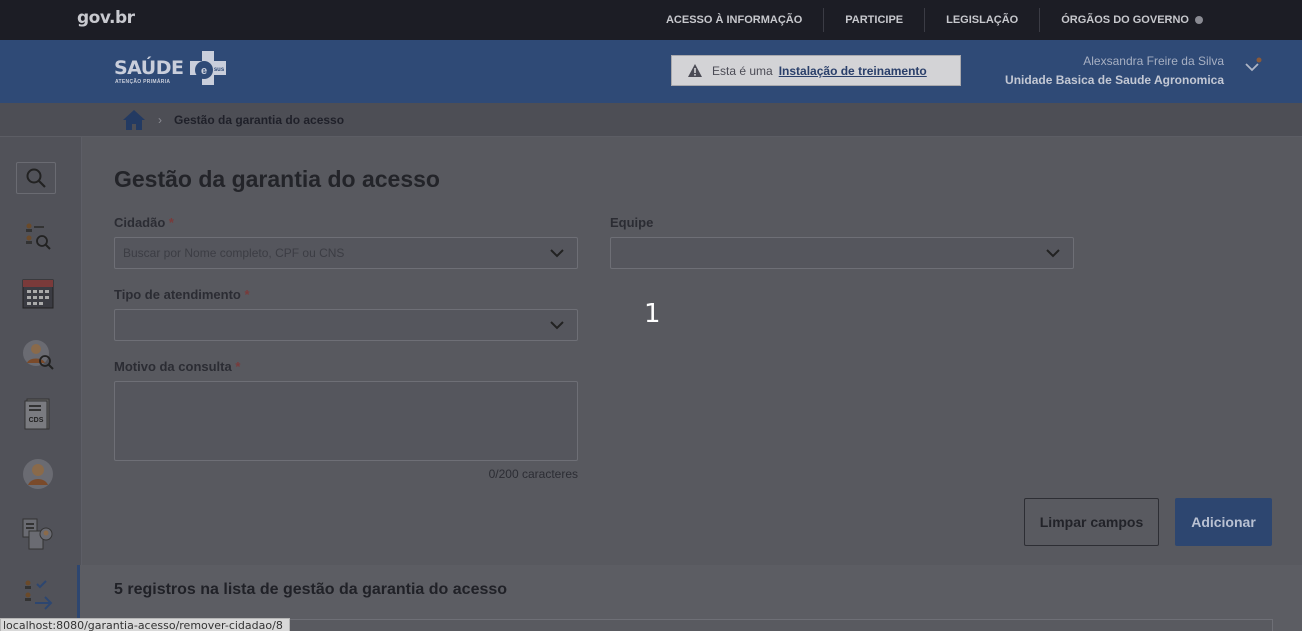 The image size is (1302, 631). What do you see at coordinates (842, 253) in the screenshot?
I see `equipe-select` at bounding box center [842, 253].